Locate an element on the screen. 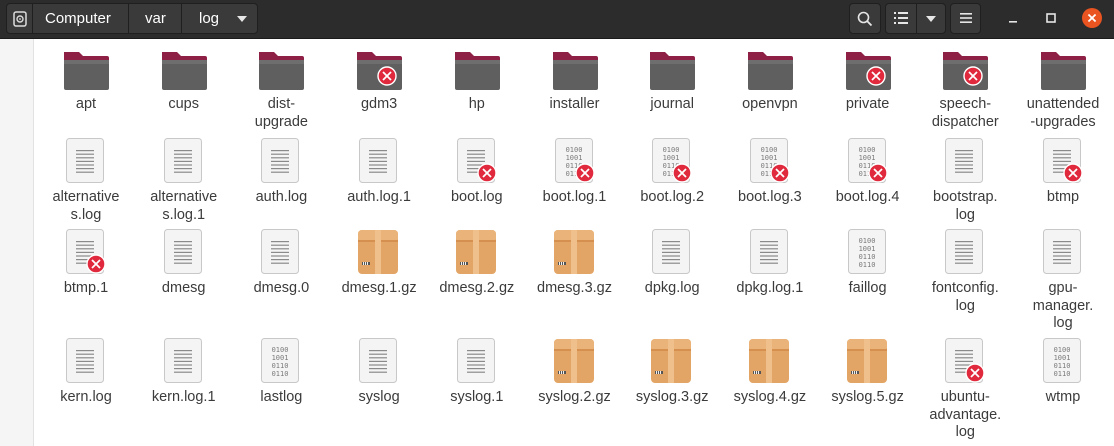 This screenshot has height=446, width=1114. file-name-label: dmesg.3.gz is located at coordinates (574, 288).